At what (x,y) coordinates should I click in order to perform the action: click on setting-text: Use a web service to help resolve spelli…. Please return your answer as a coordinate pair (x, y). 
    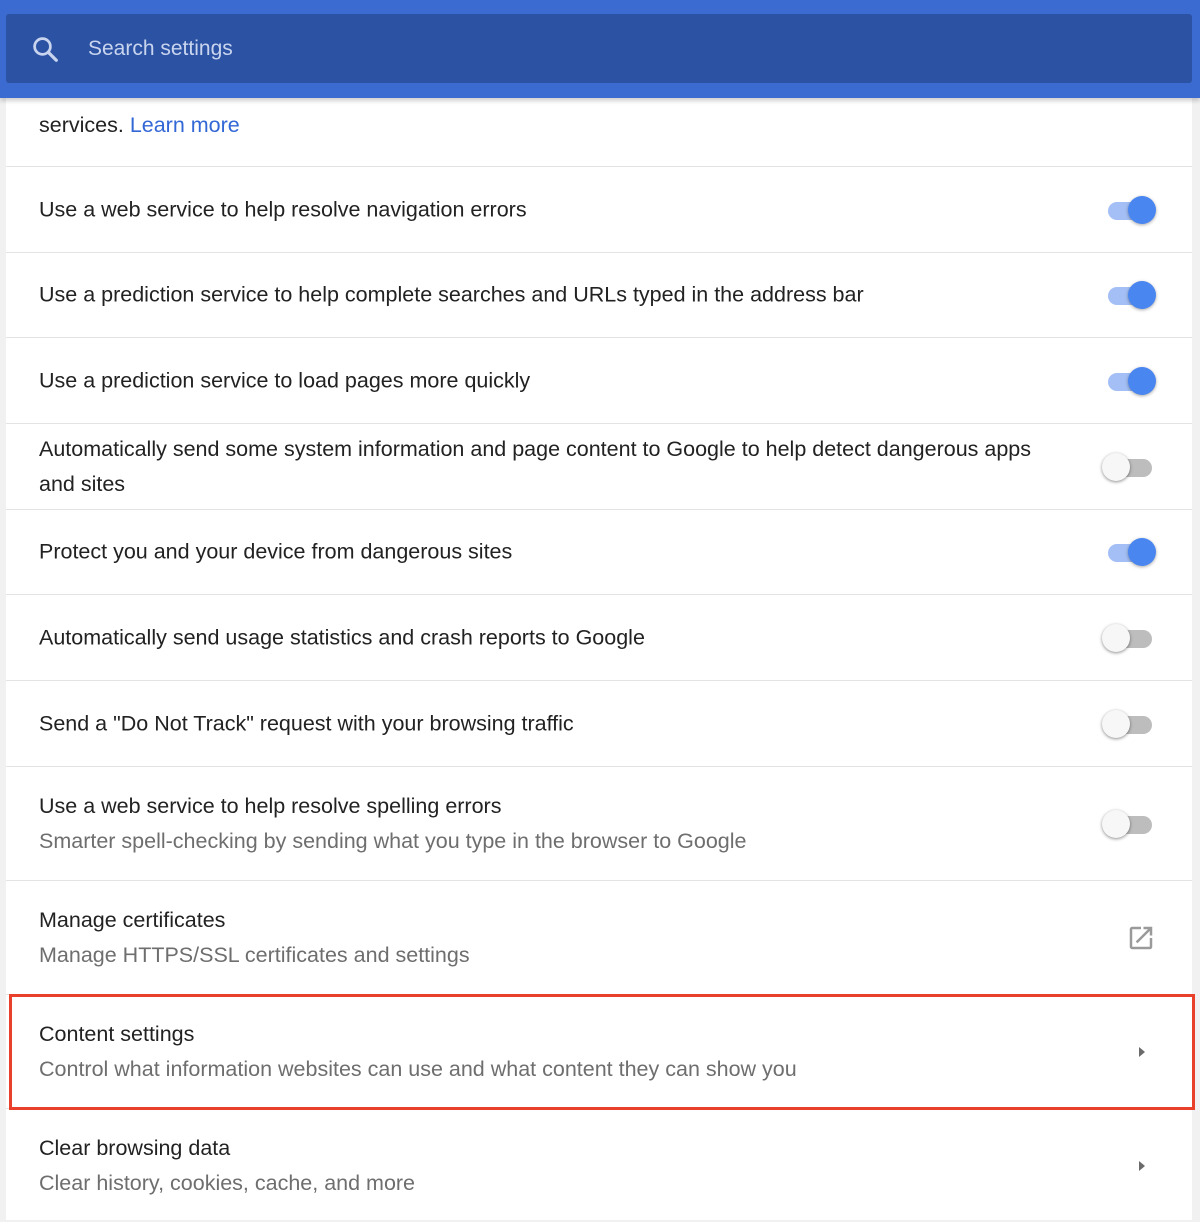
    Looking at the image, I should click on (550, 824).